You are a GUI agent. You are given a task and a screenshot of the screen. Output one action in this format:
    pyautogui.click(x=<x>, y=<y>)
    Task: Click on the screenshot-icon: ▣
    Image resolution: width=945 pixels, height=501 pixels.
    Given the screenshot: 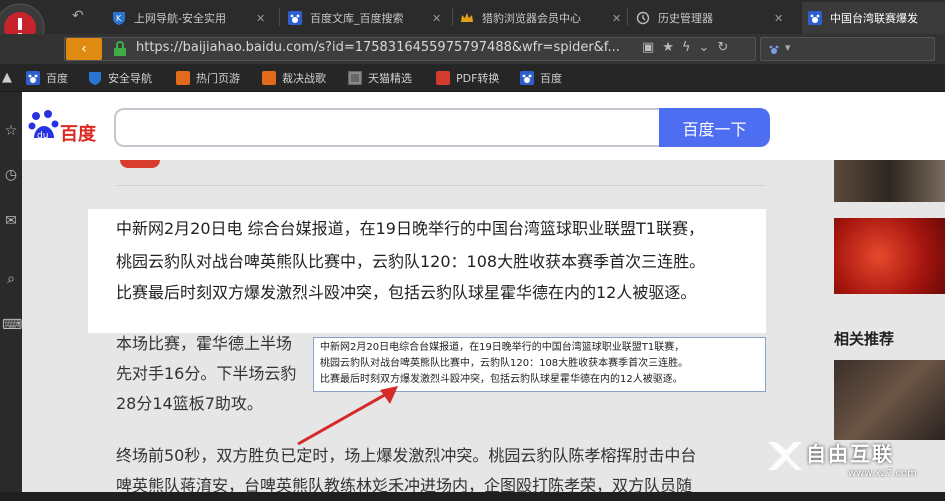 What is the action you would take?
    pyautogui.click(x=648, y=49)
    